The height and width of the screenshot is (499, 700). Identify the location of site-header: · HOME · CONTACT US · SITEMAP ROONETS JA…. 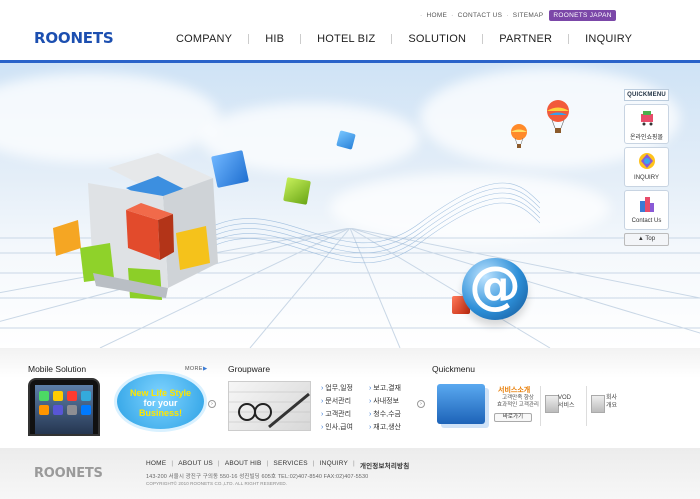
(350, 31).